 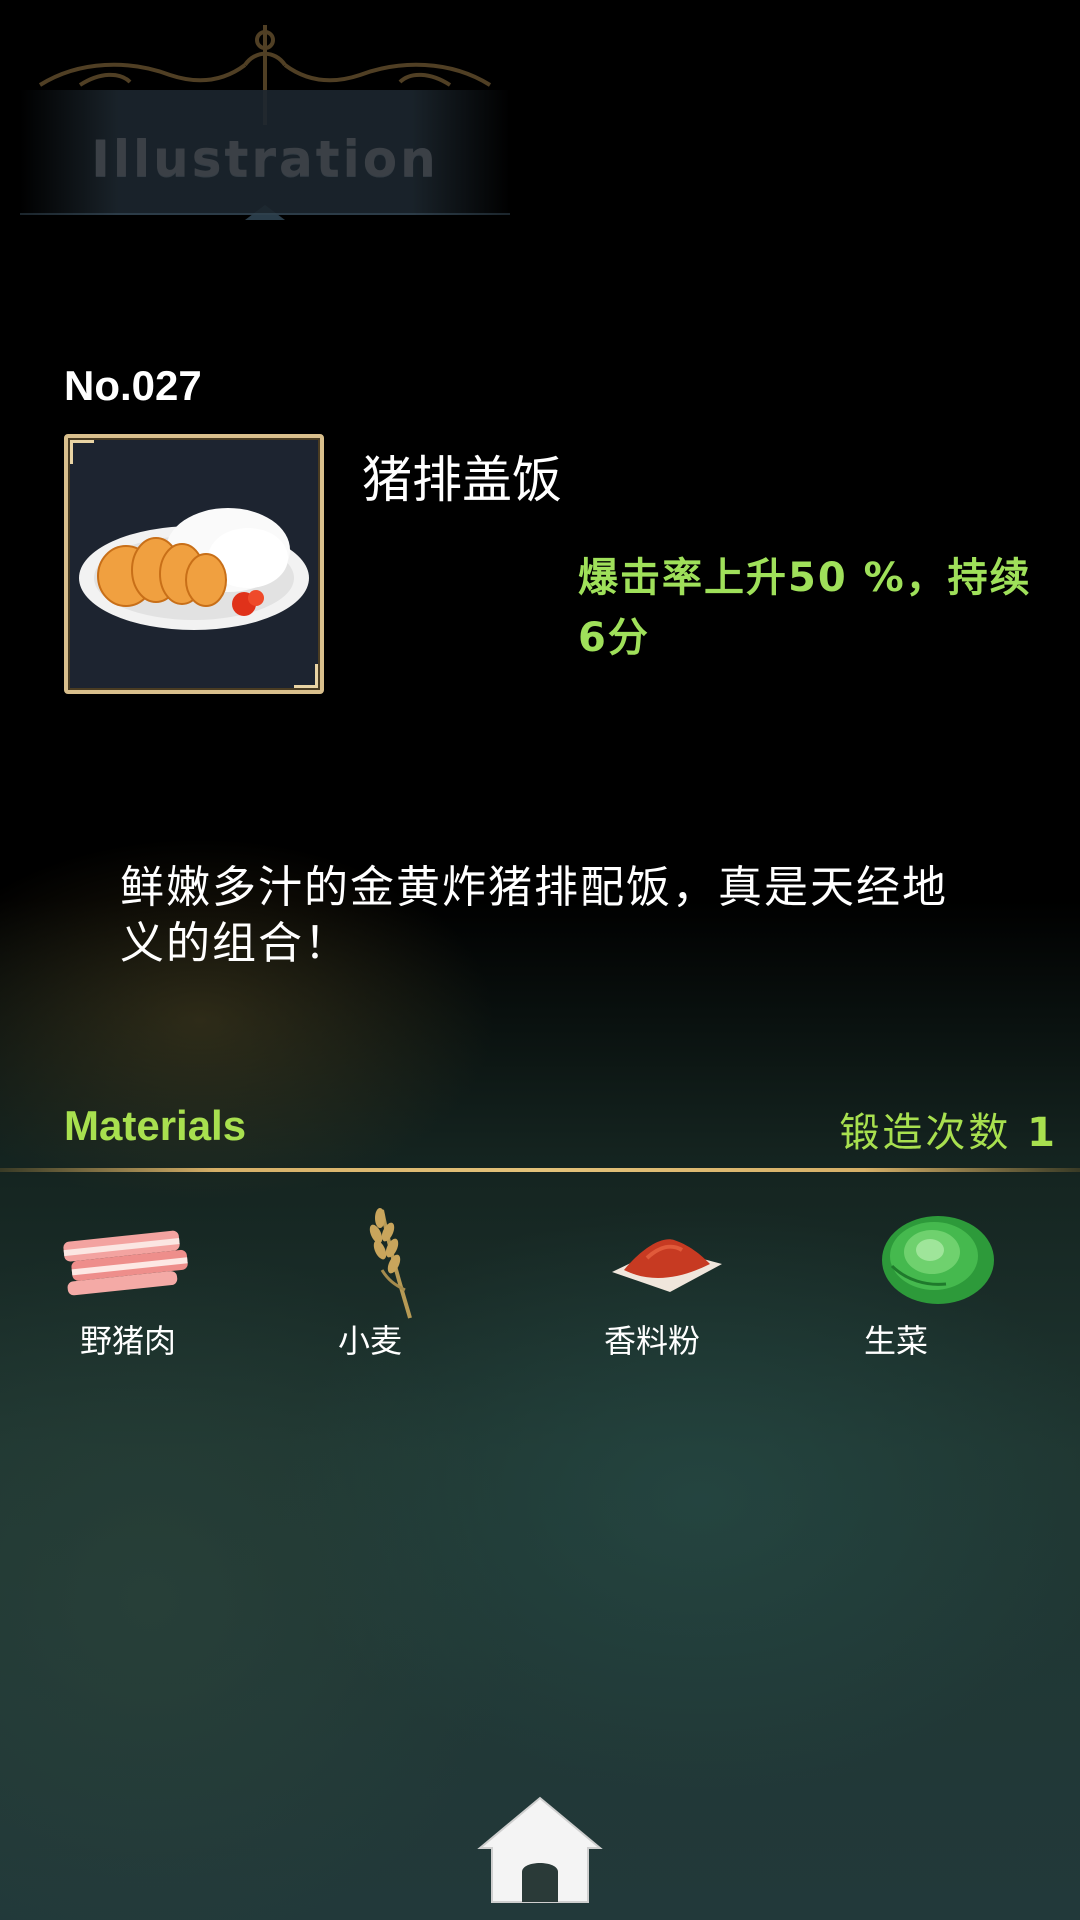 I want to click on material-label: 野猪肉, so click(x=127, y=1341).